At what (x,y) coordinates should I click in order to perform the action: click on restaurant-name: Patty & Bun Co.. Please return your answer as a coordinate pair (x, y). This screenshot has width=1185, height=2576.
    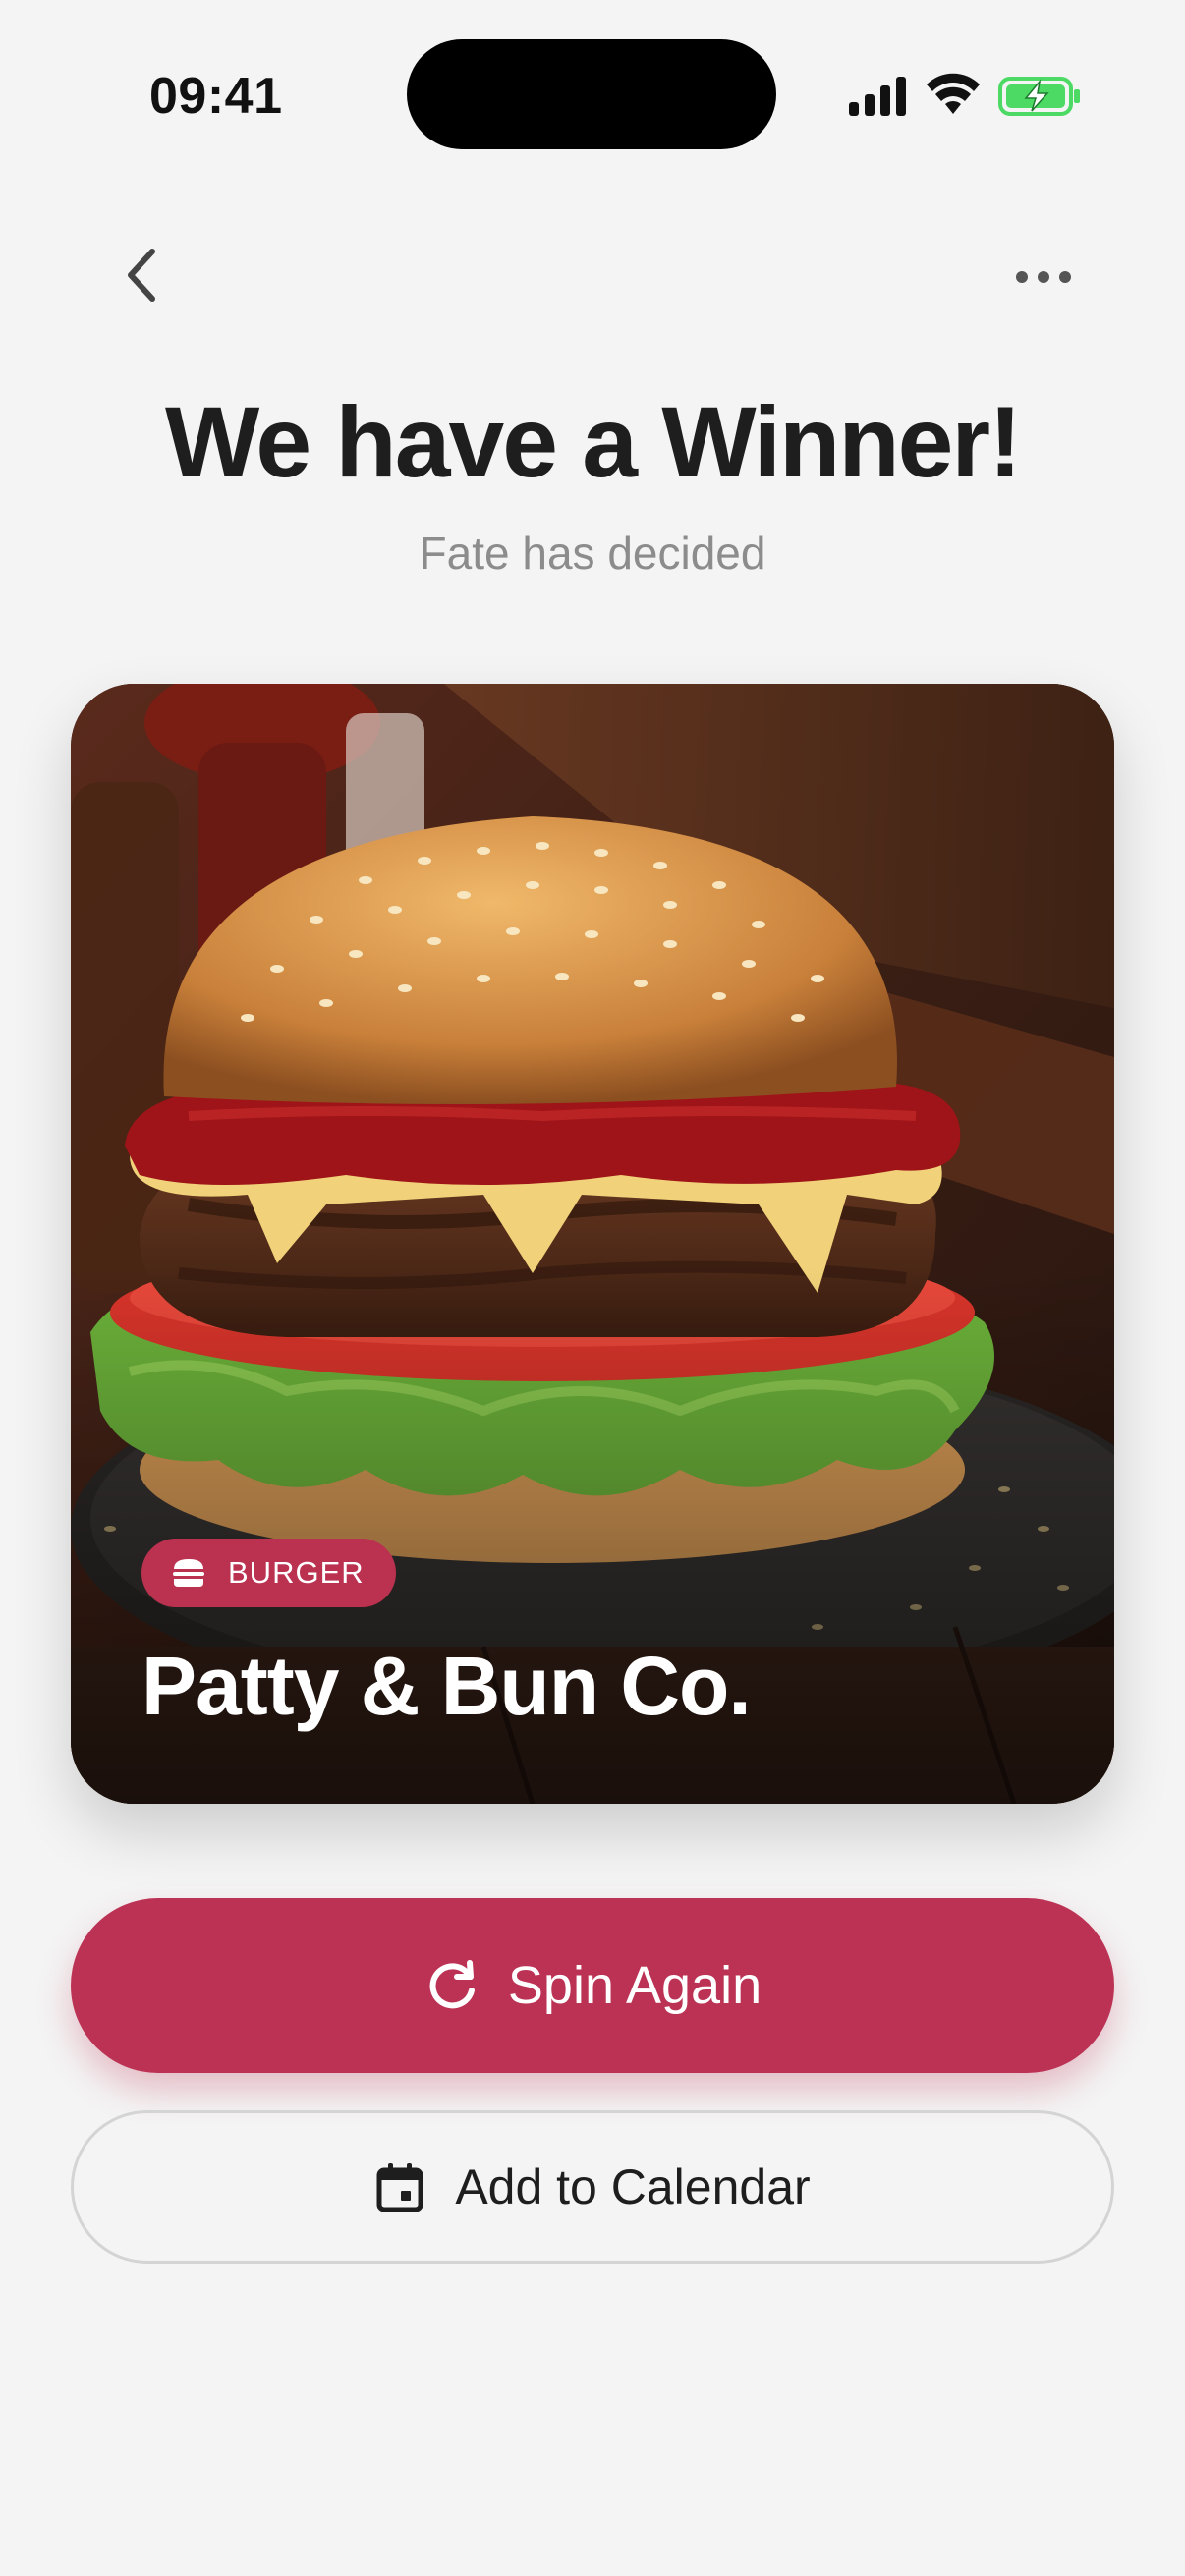
    Looking at the image, I should click on (447, 1686).